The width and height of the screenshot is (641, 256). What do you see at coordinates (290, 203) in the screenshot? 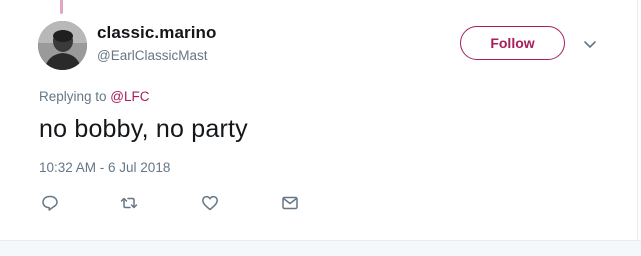
I see `envelope-icon` at bounding box center [290, 203].